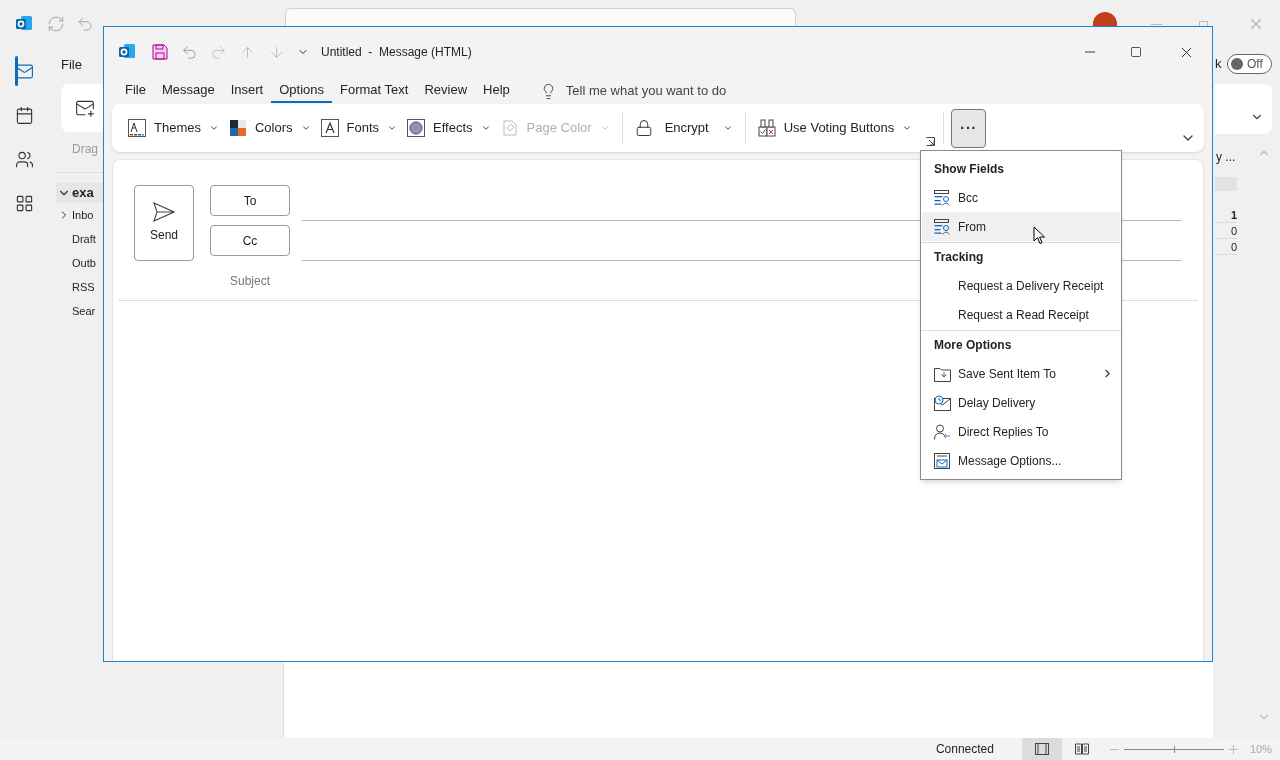 This screenshot has height=760, width=1280. I want to click on ribbon-command: Fonts, so click(364, 128).